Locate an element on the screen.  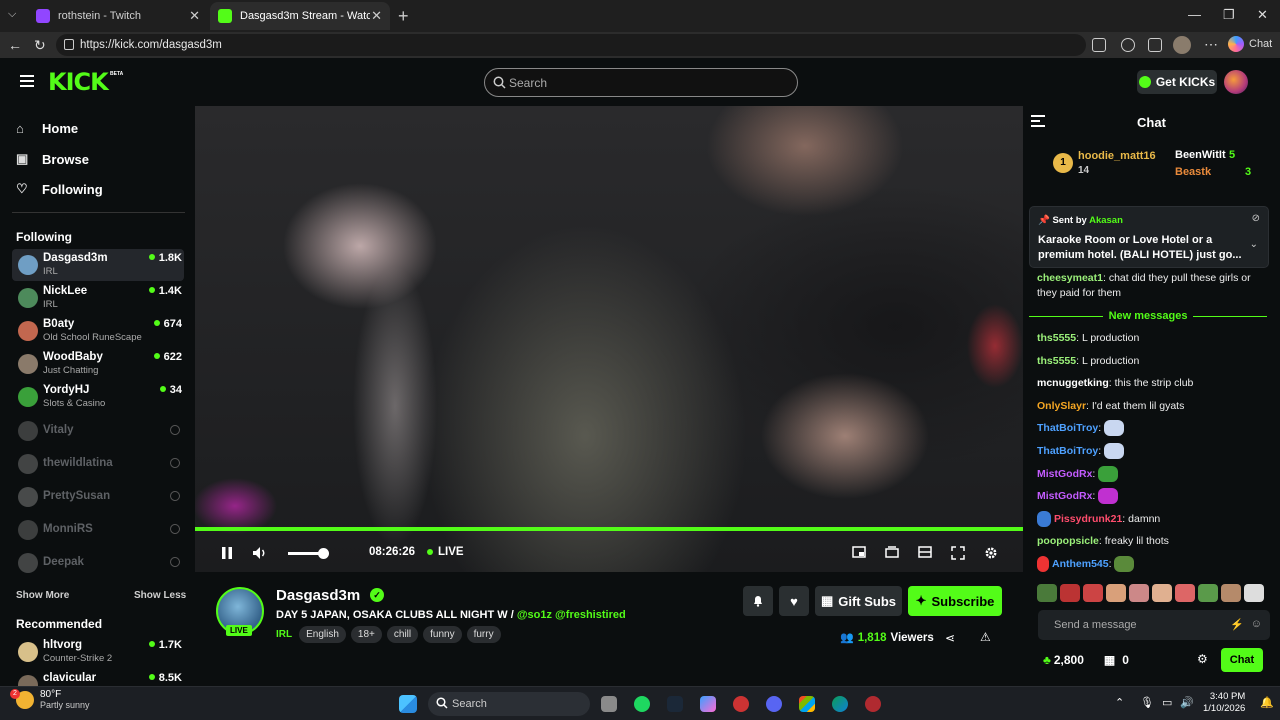
nav-following: ♡ Following is located at coordinates (59, 189).